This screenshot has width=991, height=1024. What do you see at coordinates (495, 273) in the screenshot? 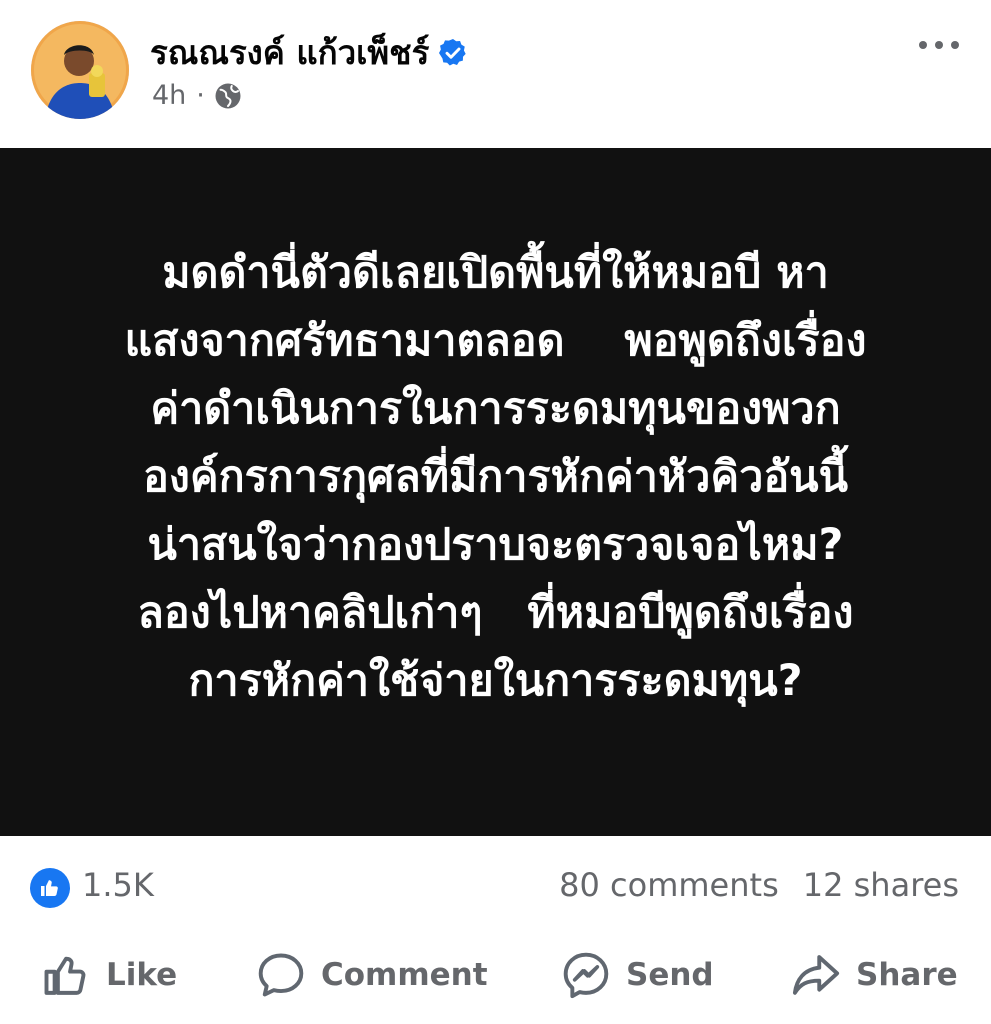
I see `post-line: มดดำนี่ตัวดีเลยเปิดพื้นที่ให้หมอบี หา` at bounding box center [495, 273].